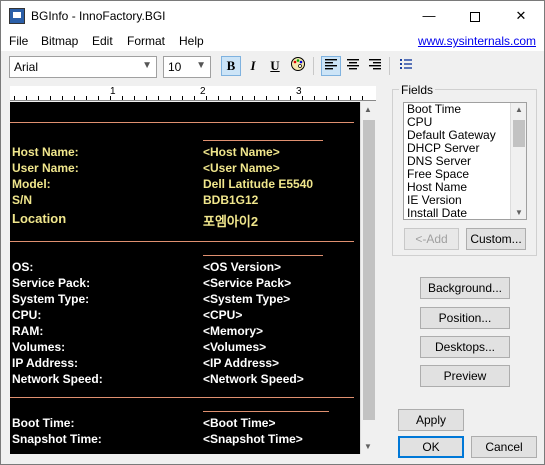  I want to click on align-left-button, so click(331, 66).